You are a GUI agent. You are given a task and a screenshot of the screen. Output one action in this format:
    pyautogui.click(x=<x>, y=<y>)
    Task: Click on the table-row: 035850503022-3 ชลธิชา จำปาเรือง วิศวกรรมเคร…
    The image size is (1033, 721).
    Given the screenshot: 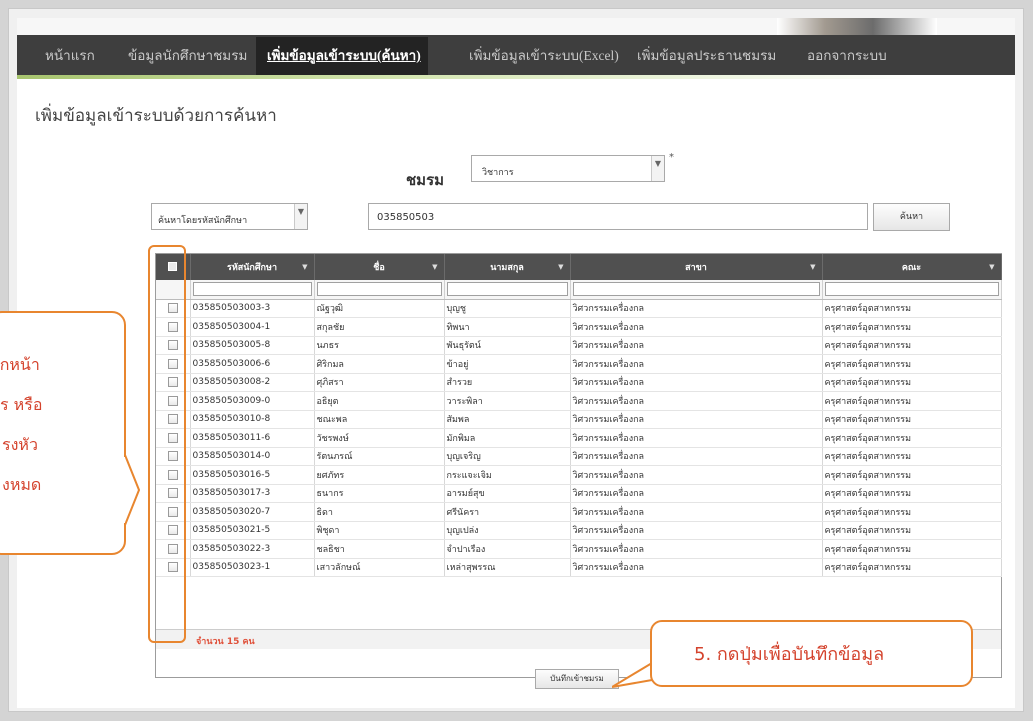 What is the action you would take?
    pyautogui.click(x=579, y=549)
    